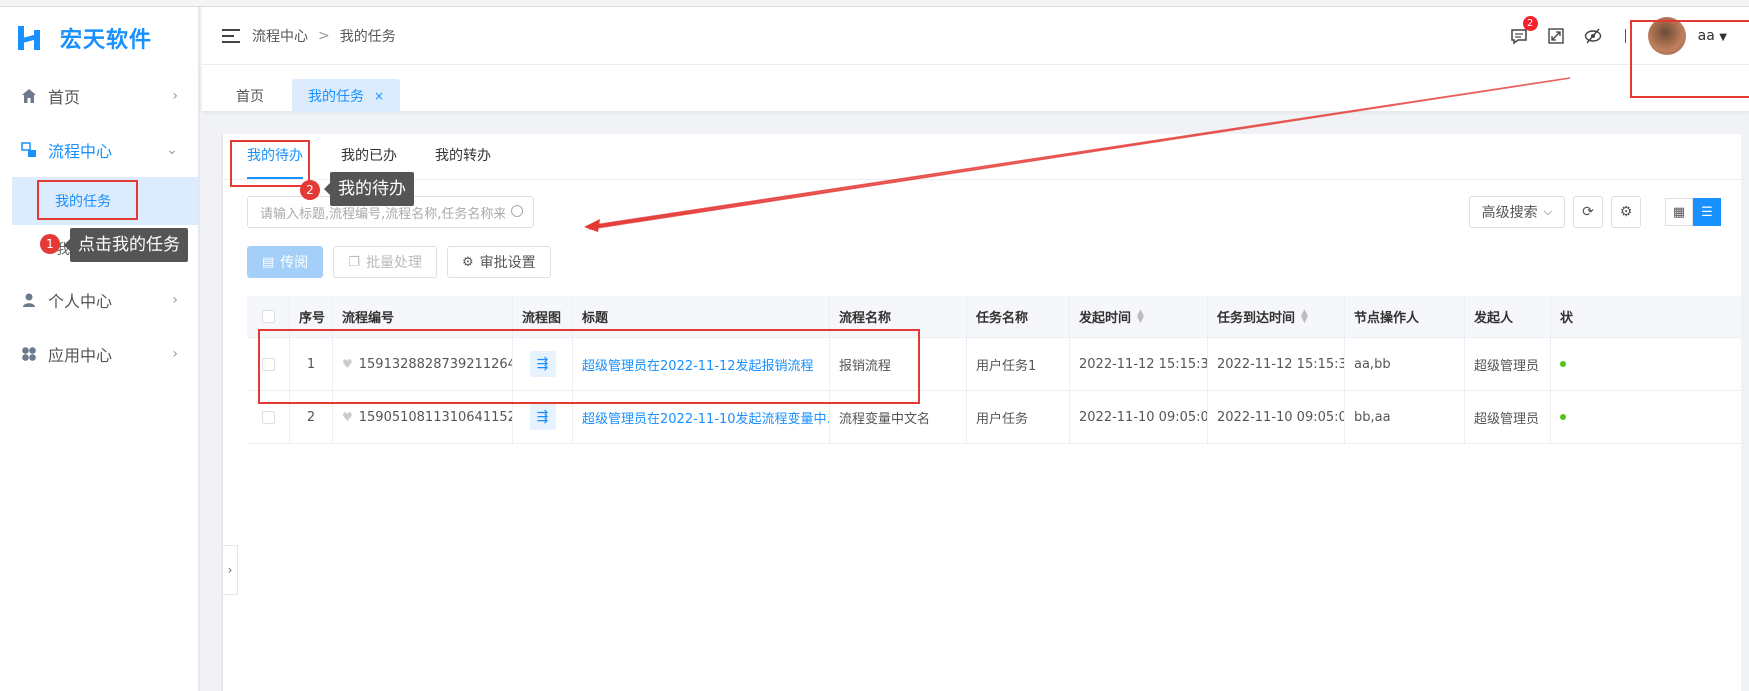 The width and height of the screenshot is (1749, 691). Describe the element at coordinates (336, 96) in the screenshot. I see `tag-label: 我的任务` at that location.